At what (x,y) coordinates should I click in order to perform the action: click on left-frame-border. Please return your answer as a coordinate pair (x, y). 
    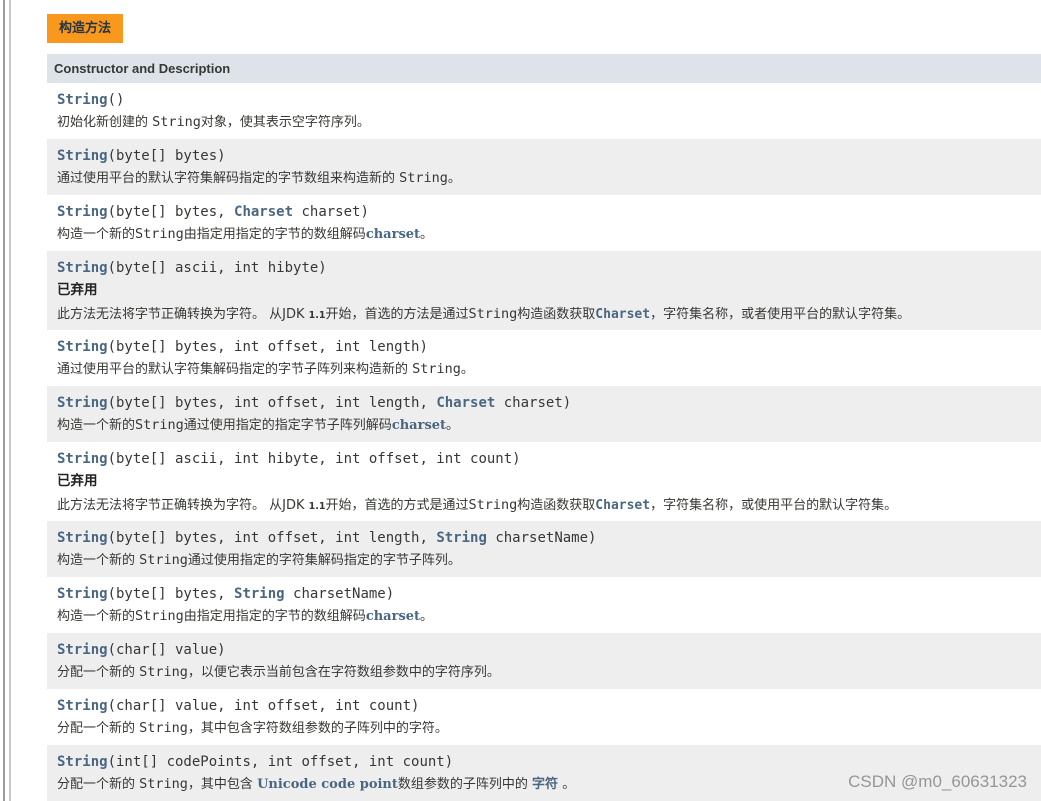
    Looking at the image, I should click on (7, 400).